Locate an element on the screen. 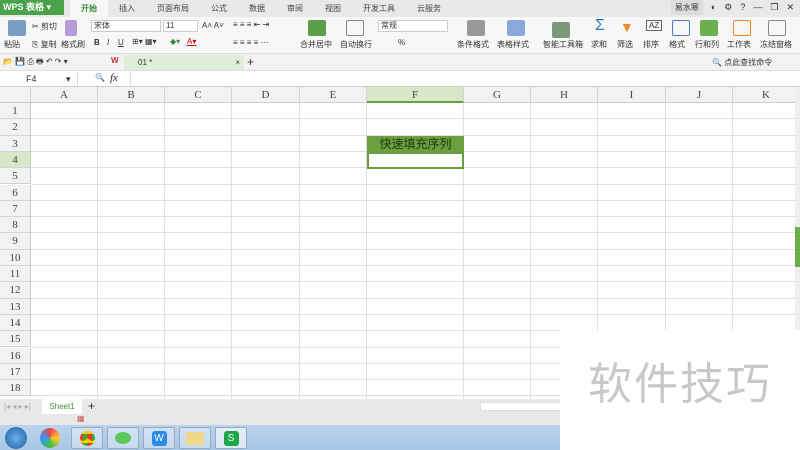 Image resolution: width=800 pixels, height=450 pixels. tab-5: 审阅 is located at coordinates (295, 8).